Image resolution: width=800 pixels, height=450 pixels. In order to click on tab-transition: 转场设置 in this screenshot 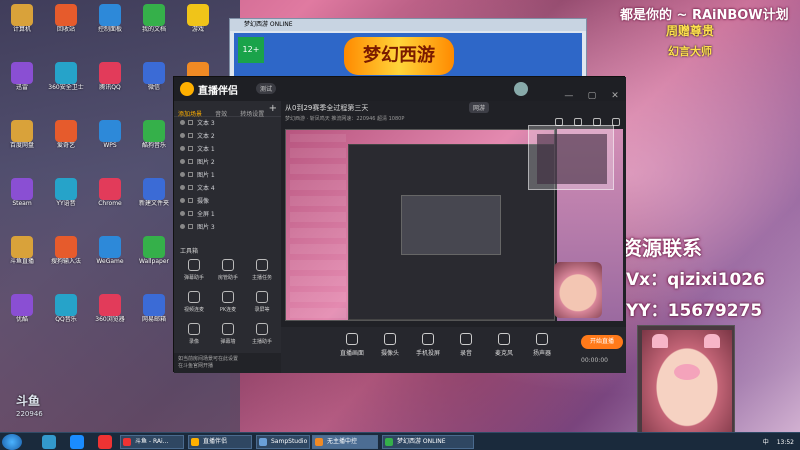, I will do `click(252, 113)`.